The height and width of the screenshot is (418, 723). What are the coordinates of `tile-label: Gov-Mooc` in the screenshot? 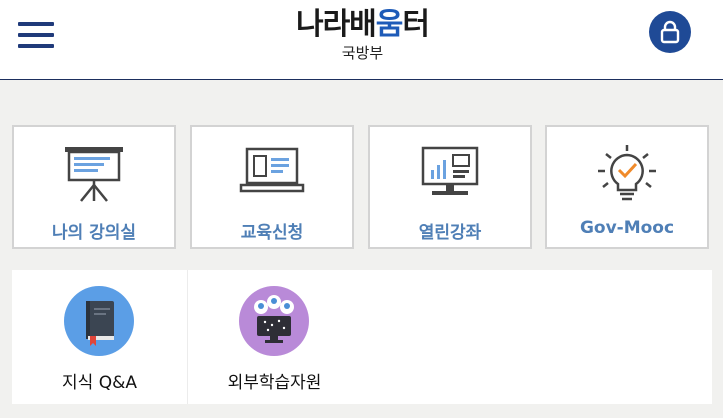 It's located at (627, 228).